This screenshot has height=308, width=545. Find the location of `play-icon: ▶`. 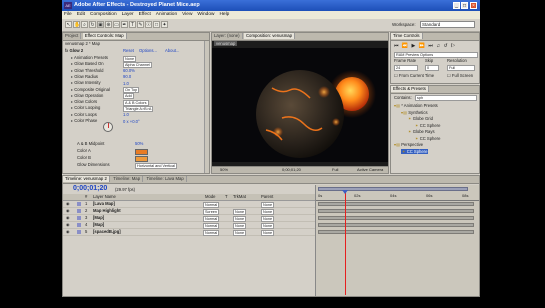

play-icon: ▶ is located at coordinates (414, 46).